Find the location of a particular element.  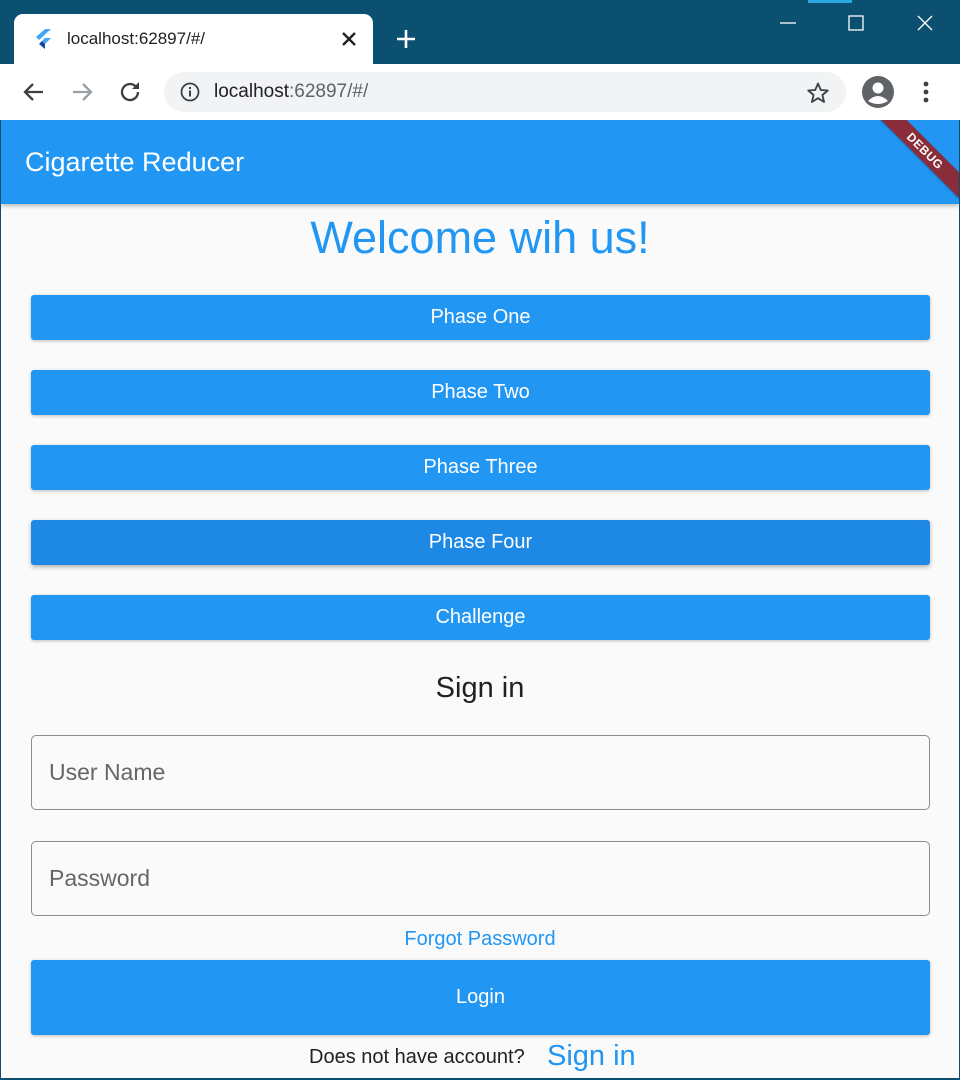

address-bar: localhost:62897/#/ is located at coordinates (505, 92).